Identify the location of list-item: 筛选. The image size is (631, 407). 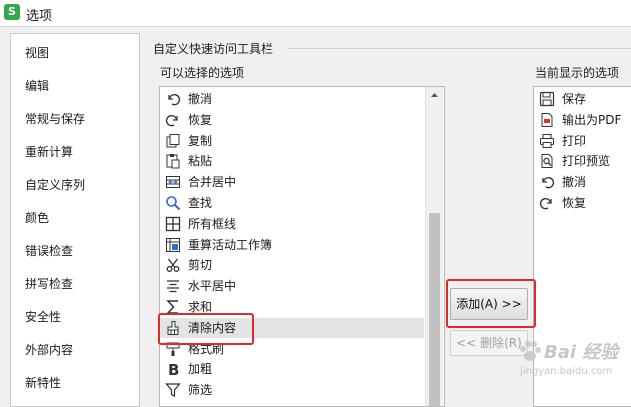
(292, 390).